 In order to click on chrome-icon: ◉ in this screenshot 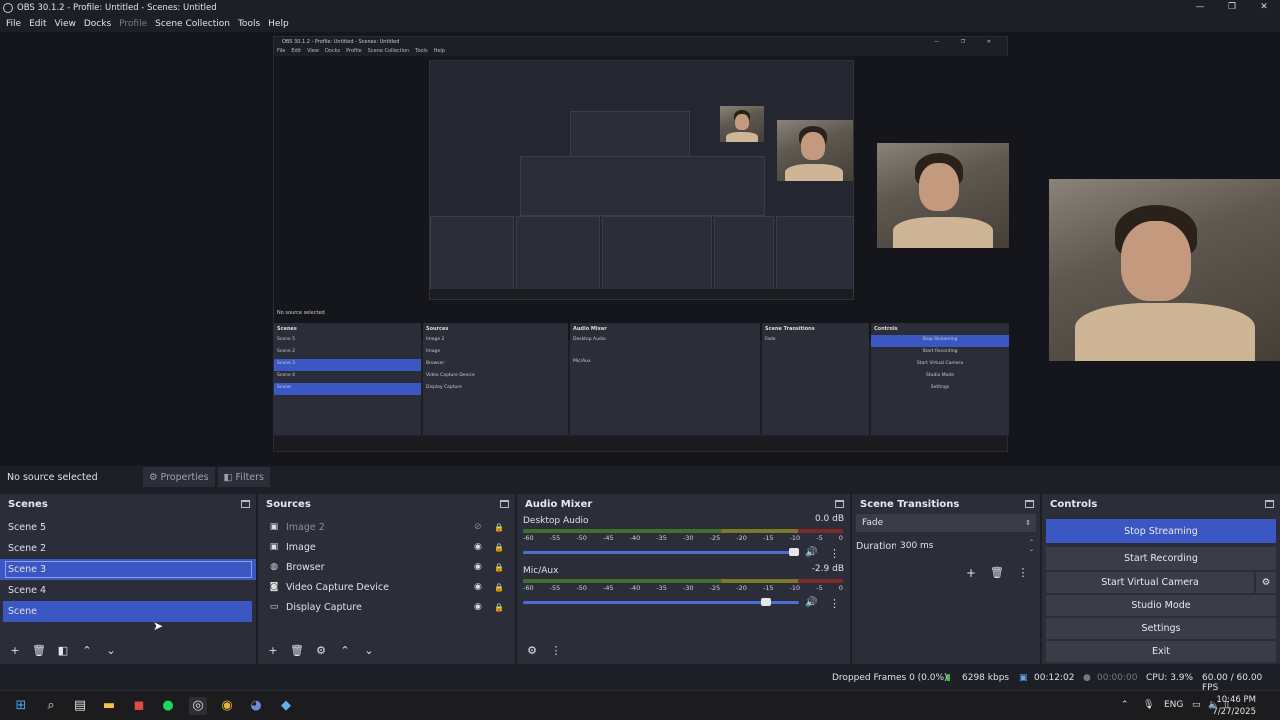, I will do `click(227, 706)`.